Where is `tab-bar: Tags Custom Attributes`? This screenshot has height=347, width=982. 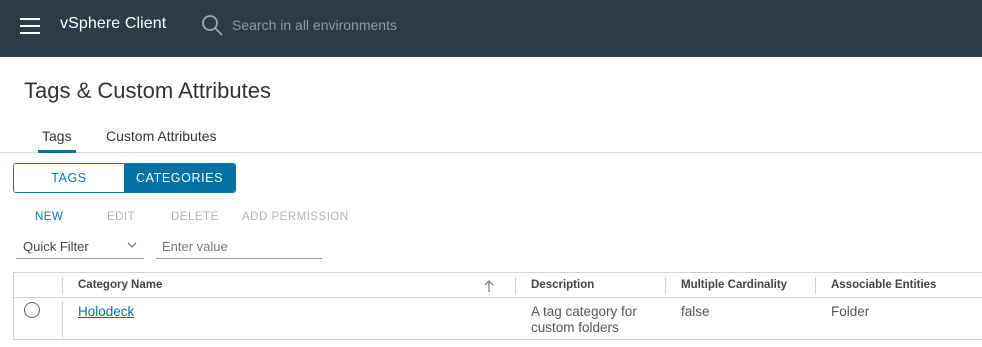
tab-bar: Tags Custom Attributes is located at coordinates (491, 139).